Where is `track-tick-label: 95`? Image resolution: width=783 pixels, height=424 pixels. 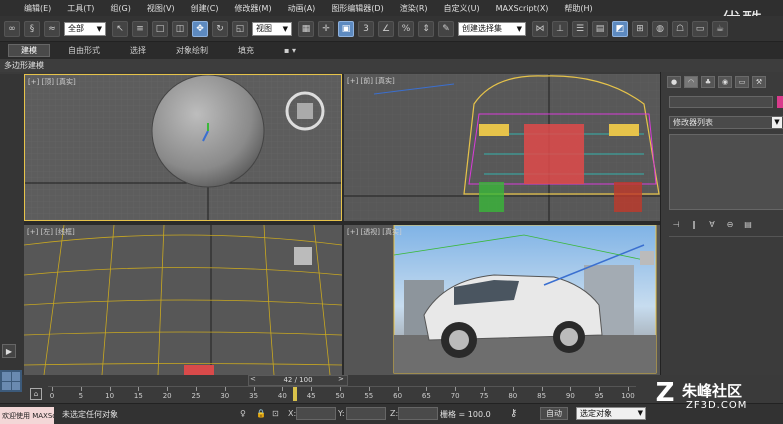
track-tick-label: 95 is located at coordinates (599, 396).